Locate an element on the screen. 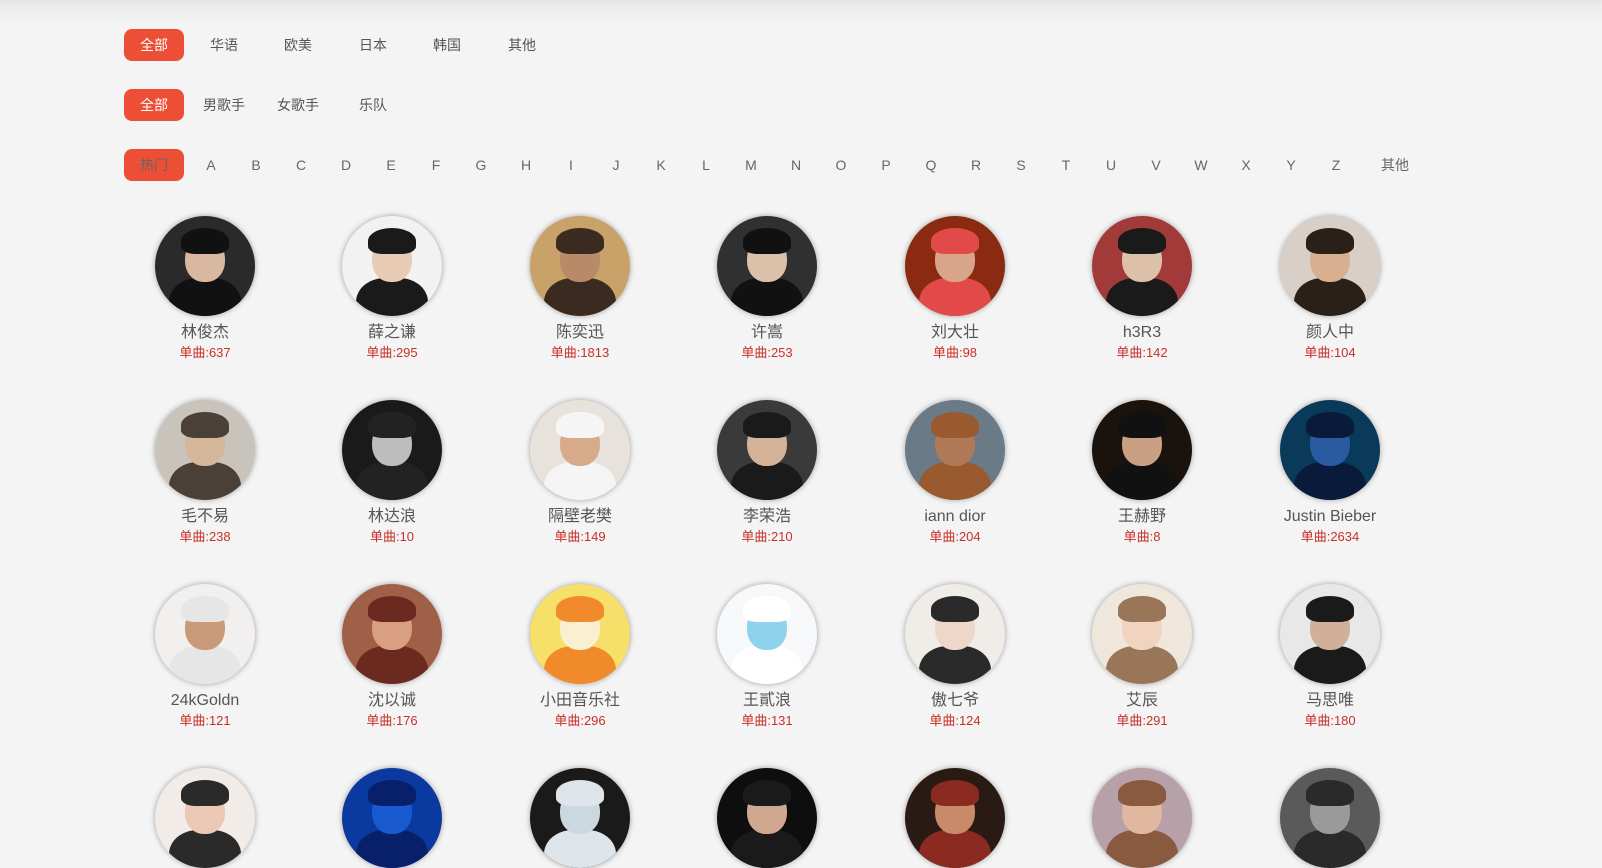 The image size is (1602, 868). artist-name: 艾辰 is located at coordinates (1142, 701).